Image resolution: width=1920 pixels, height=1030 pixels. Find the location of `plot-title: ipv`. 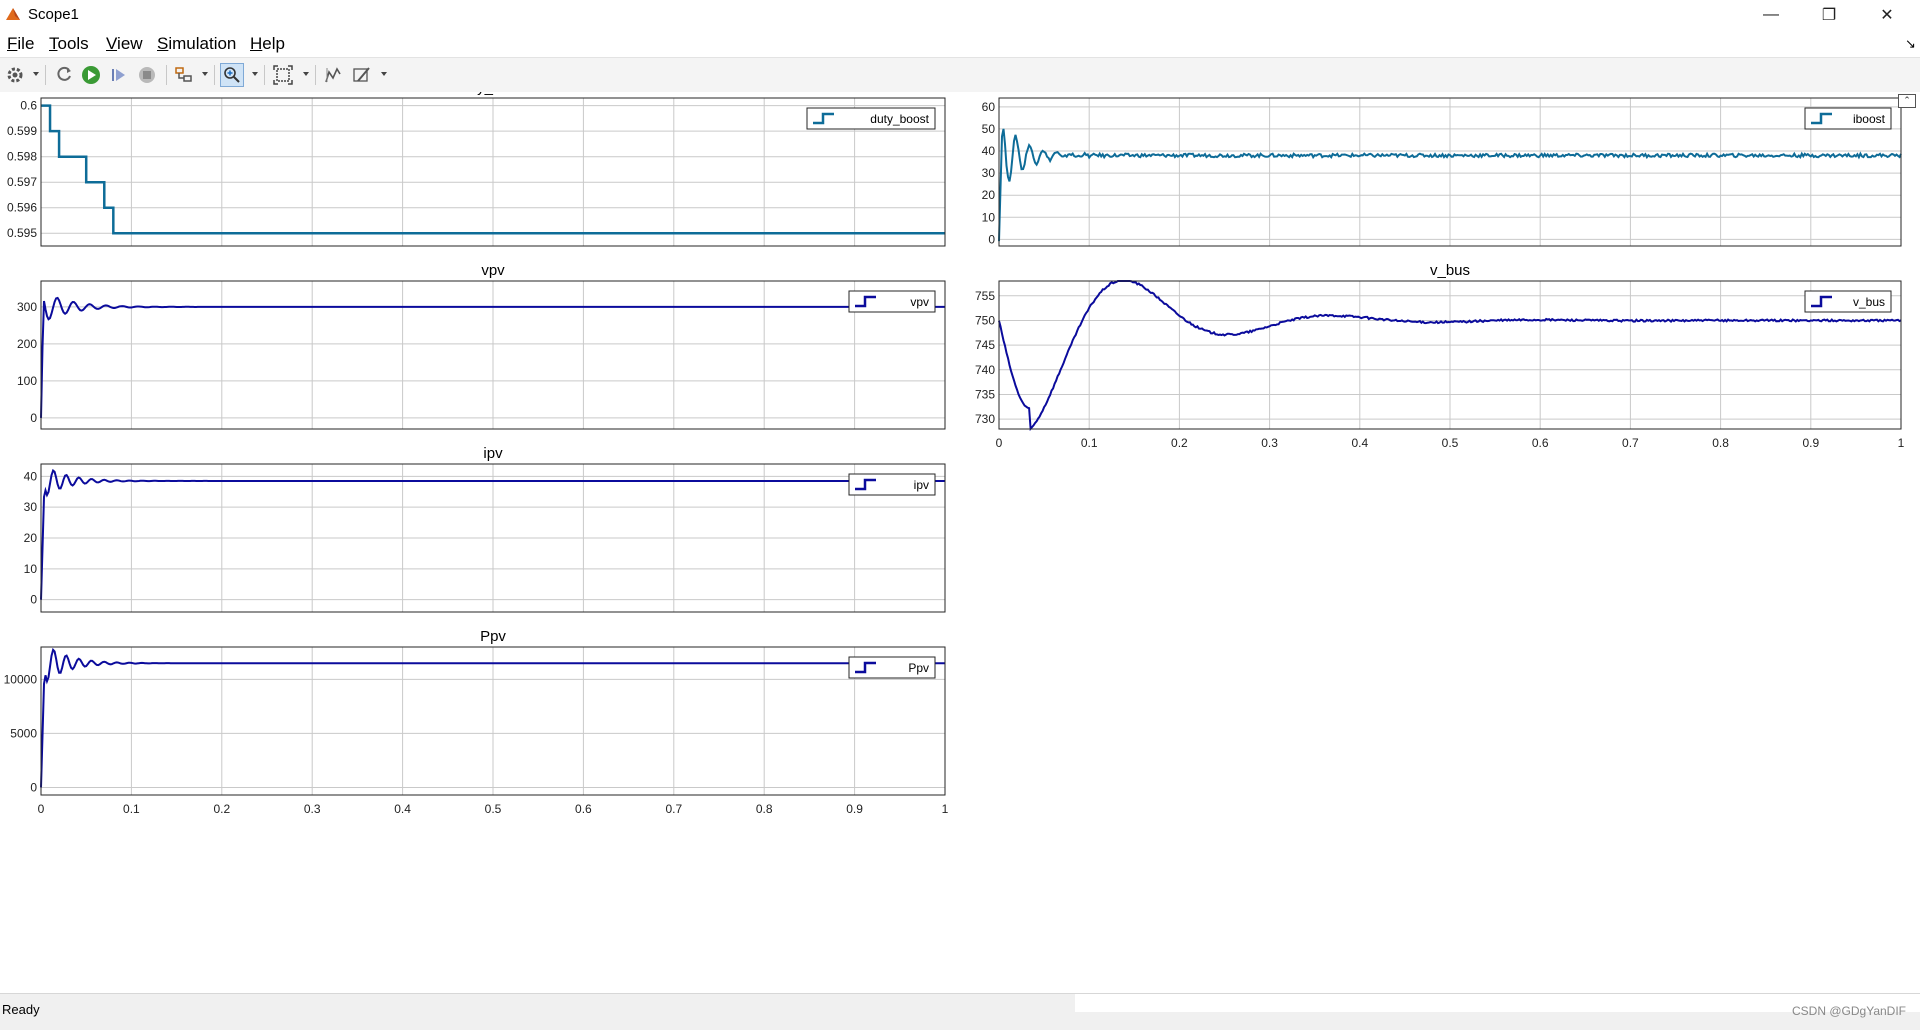

plot-title: ipv is located at coordinates (493, 453).